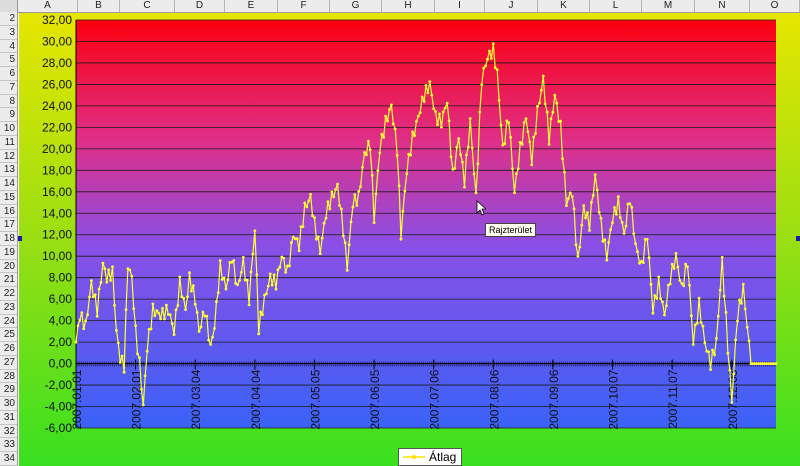 Image resolution: width=800 pixels, height=466 pixels. What do you see at coordinates (8, 404) in the screenshot?
I see `row-header-30: 30` at bounding box center [8, 404].